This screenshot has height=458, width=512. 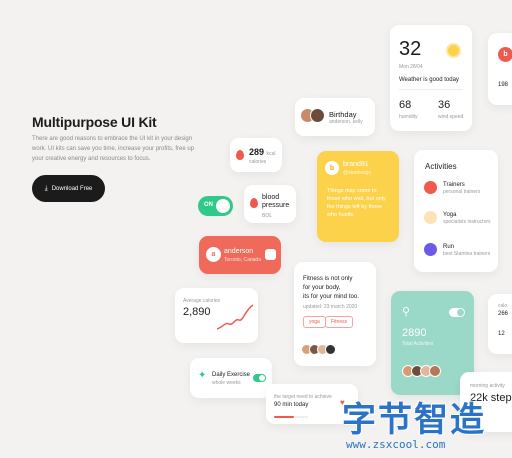 I want to click on exercise-icon: ✦, so click(x=202, y=375).